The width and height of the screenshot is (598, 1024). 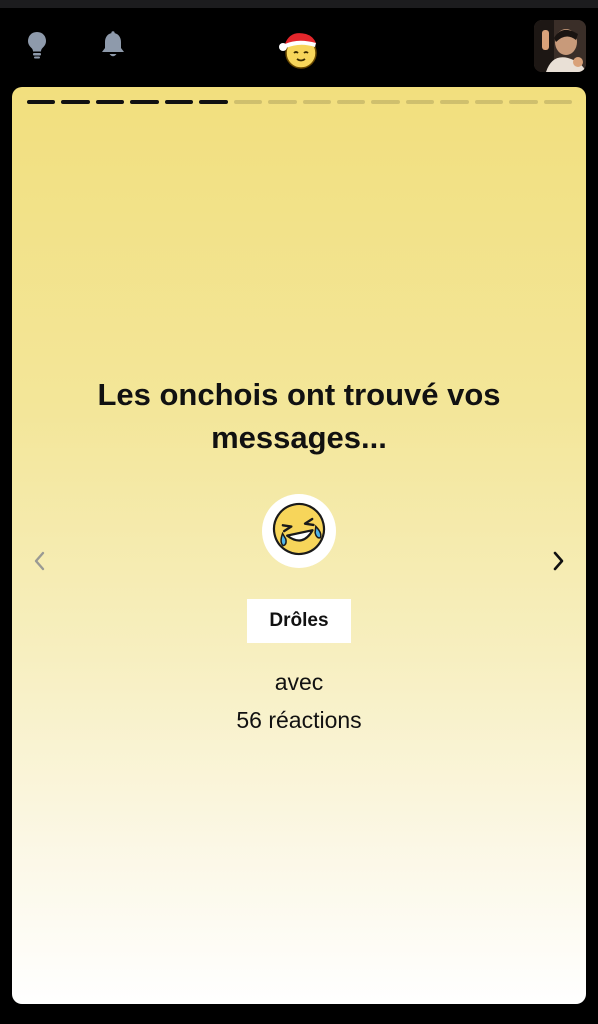 I want to click on reactions-count: 56, so click(x=249, y=720).